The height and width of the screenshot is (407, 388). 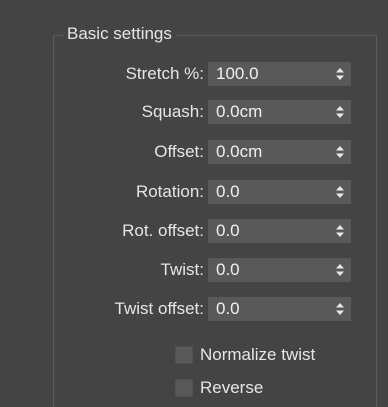 I want to click on twist-spinner: 0.0, so click(x=279, y=270).